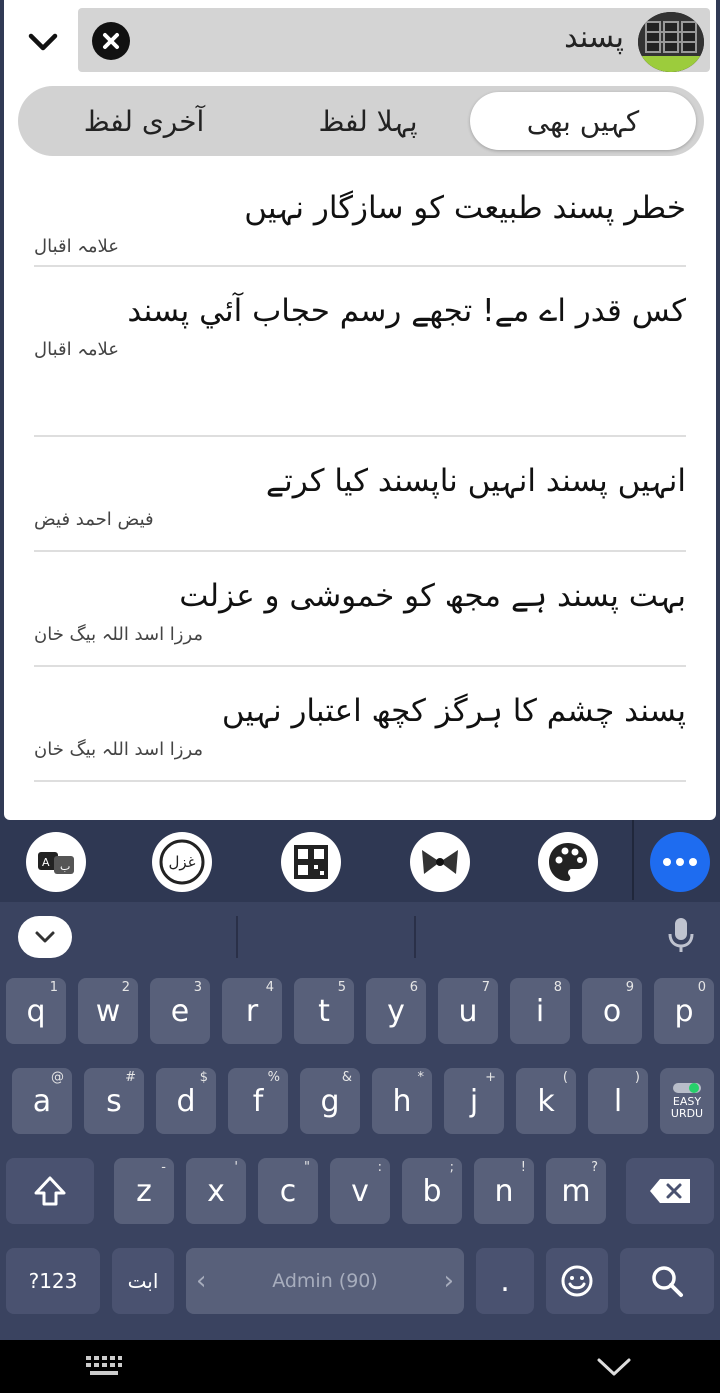 This screenshot has height=1393, width=720. Describe the element at coordinates (42, 1101) in the screenshot. I see `key-a: a @` at that location.